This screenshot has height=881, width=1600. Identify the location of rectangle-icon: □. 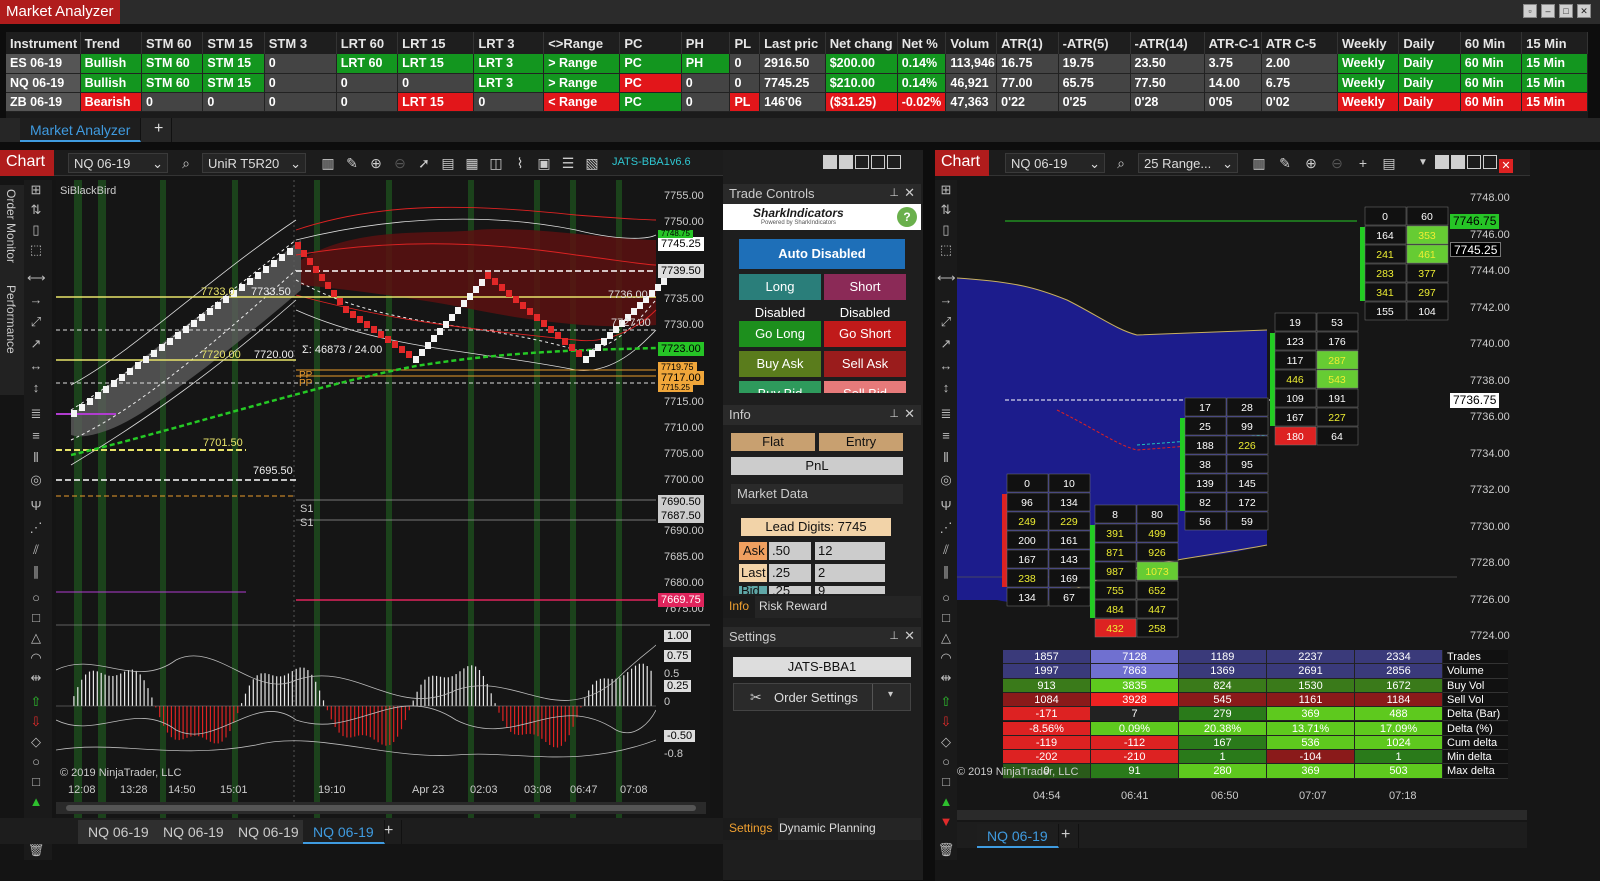
(946, 618).